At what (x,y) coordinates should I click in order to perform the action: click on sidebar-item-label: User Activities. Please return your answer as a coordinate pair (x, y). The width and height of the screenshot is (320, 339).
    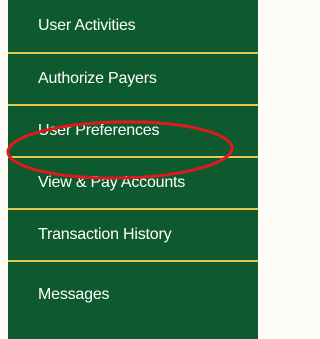
    Looking at the image, I should click on (87, 25).